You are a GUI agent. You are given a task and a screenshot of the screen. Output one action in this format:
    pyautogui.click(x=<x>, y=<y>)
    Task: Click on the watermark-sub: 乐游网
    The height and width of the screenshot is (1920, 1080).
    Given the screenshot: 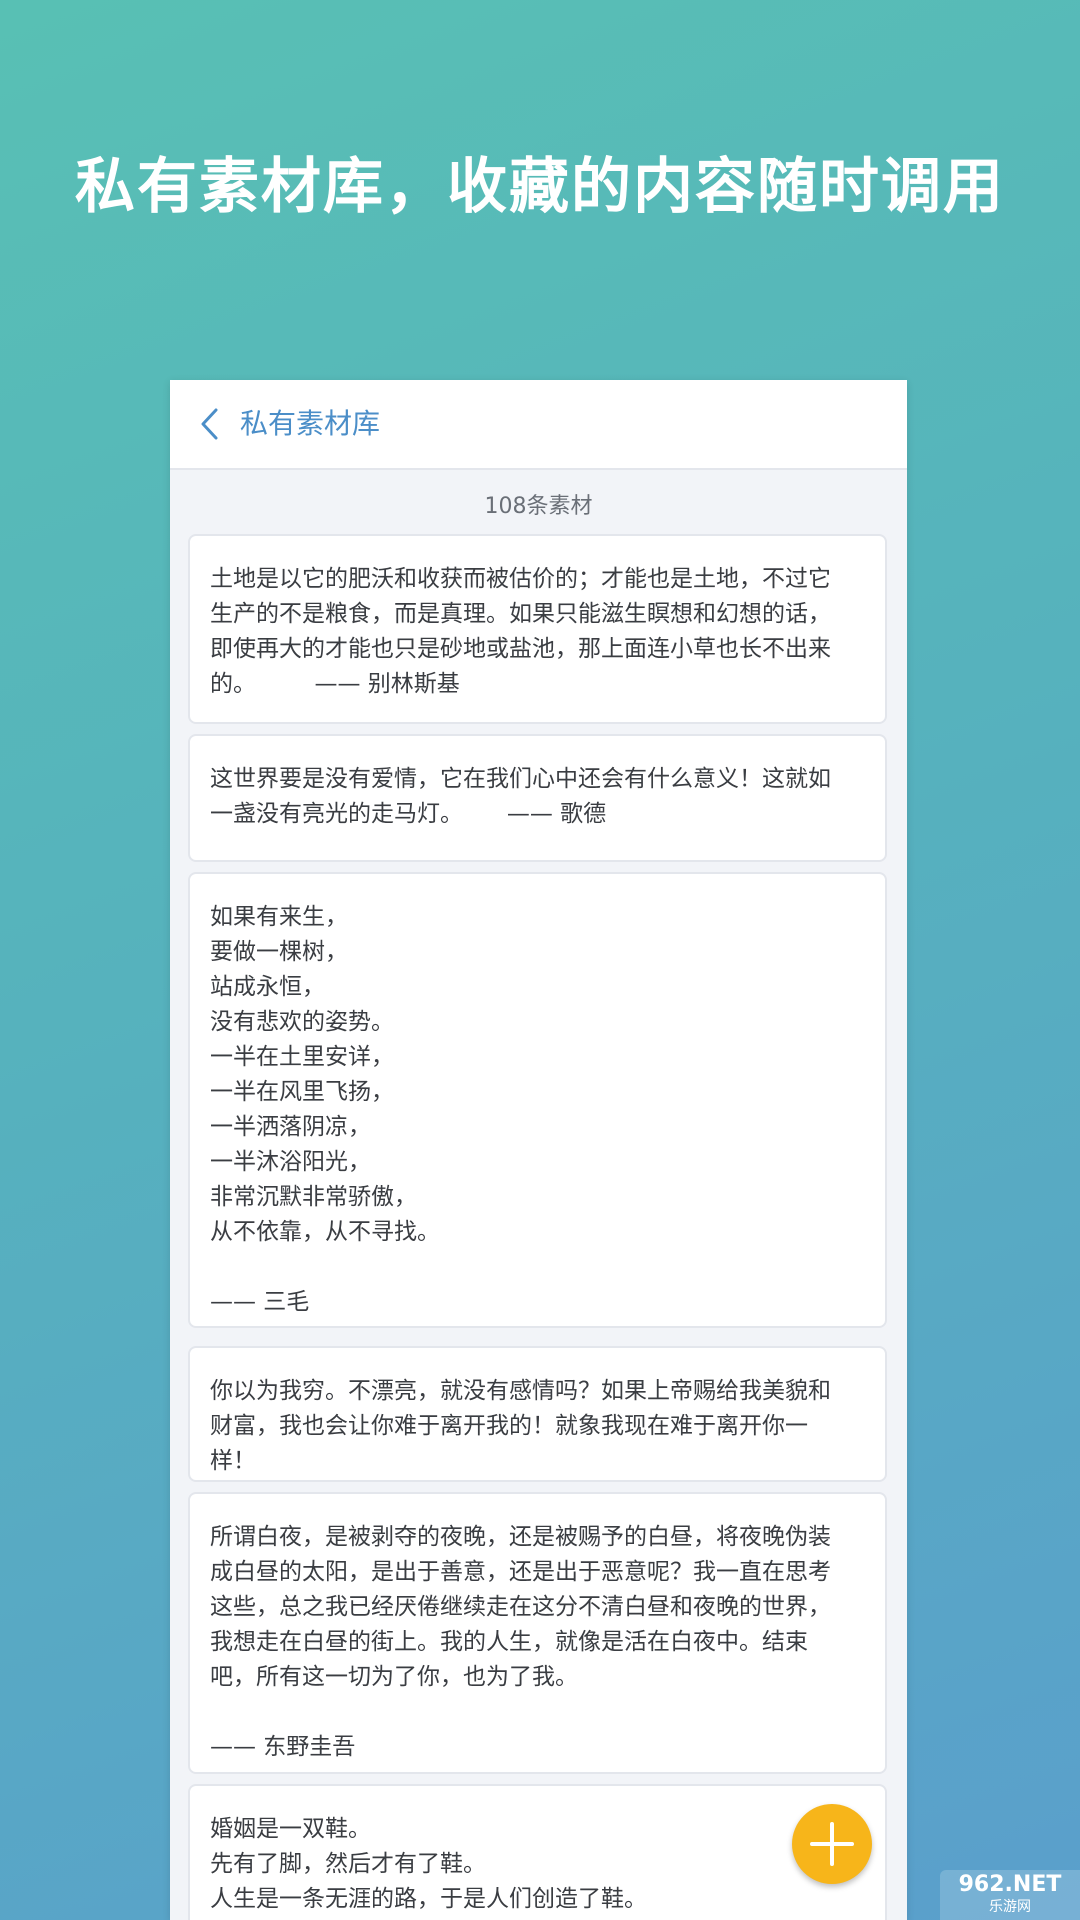 What is the action you would take?
    pyautogui.click(x=1010, y=1907)
    